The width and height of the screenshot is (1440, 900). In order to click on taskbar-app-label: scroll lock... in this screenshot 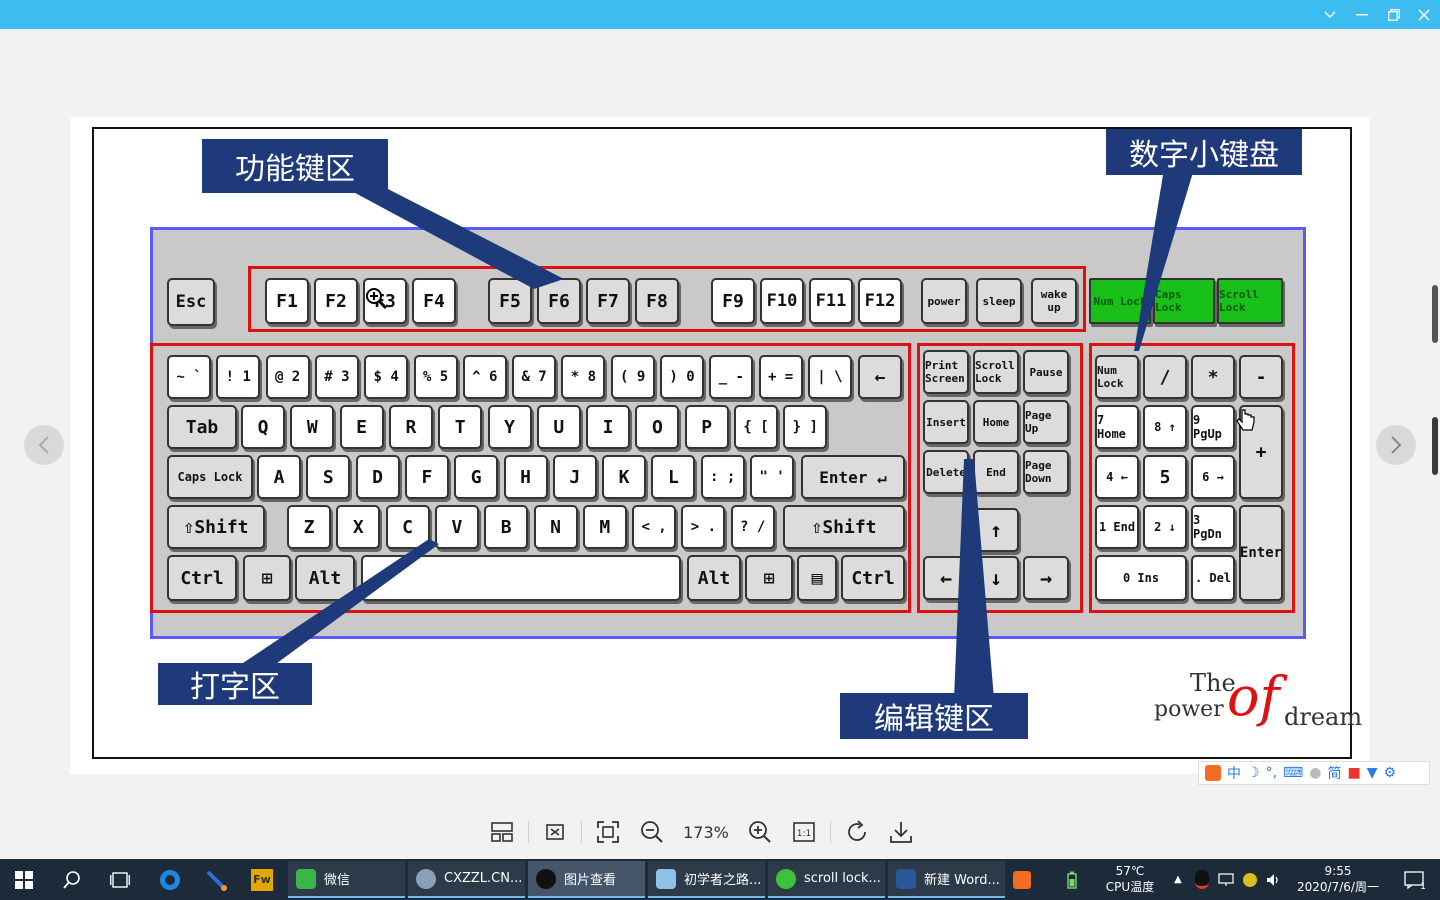, I will do `click(842, 878)`.